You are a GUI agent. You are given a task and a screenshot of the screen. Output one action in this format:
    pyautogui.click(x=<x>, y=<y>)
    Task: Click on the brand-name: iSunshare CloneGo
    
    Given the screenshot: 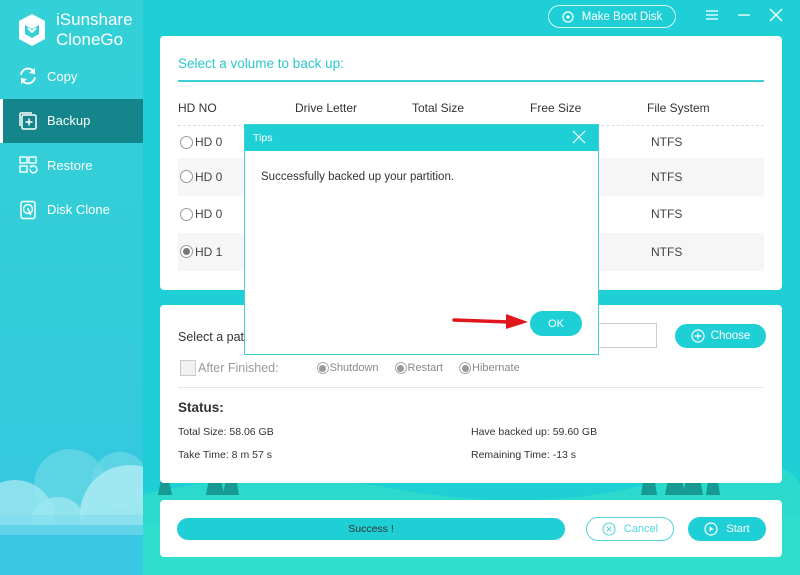 What is the action you would take?
    pyautogui.click(x=94, y=30)
    